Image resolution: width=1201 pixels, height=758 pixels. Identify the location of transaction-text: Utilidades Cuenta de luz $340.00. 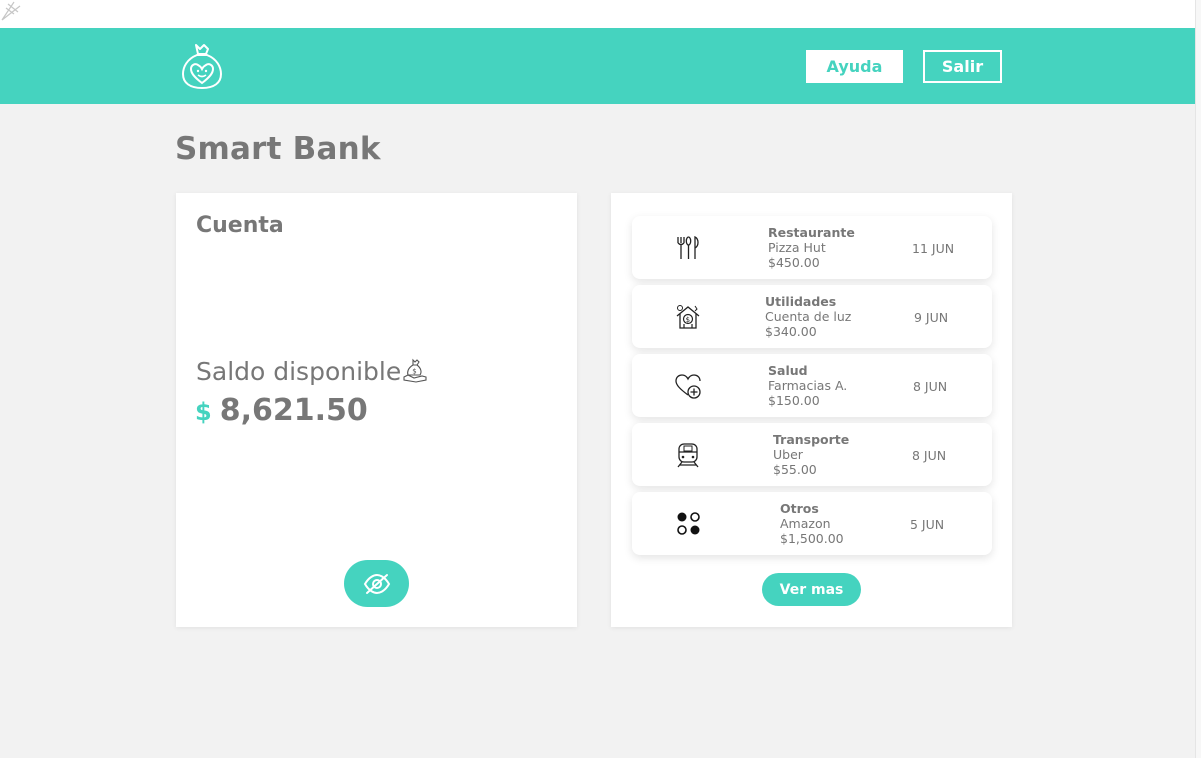
(808, 316).